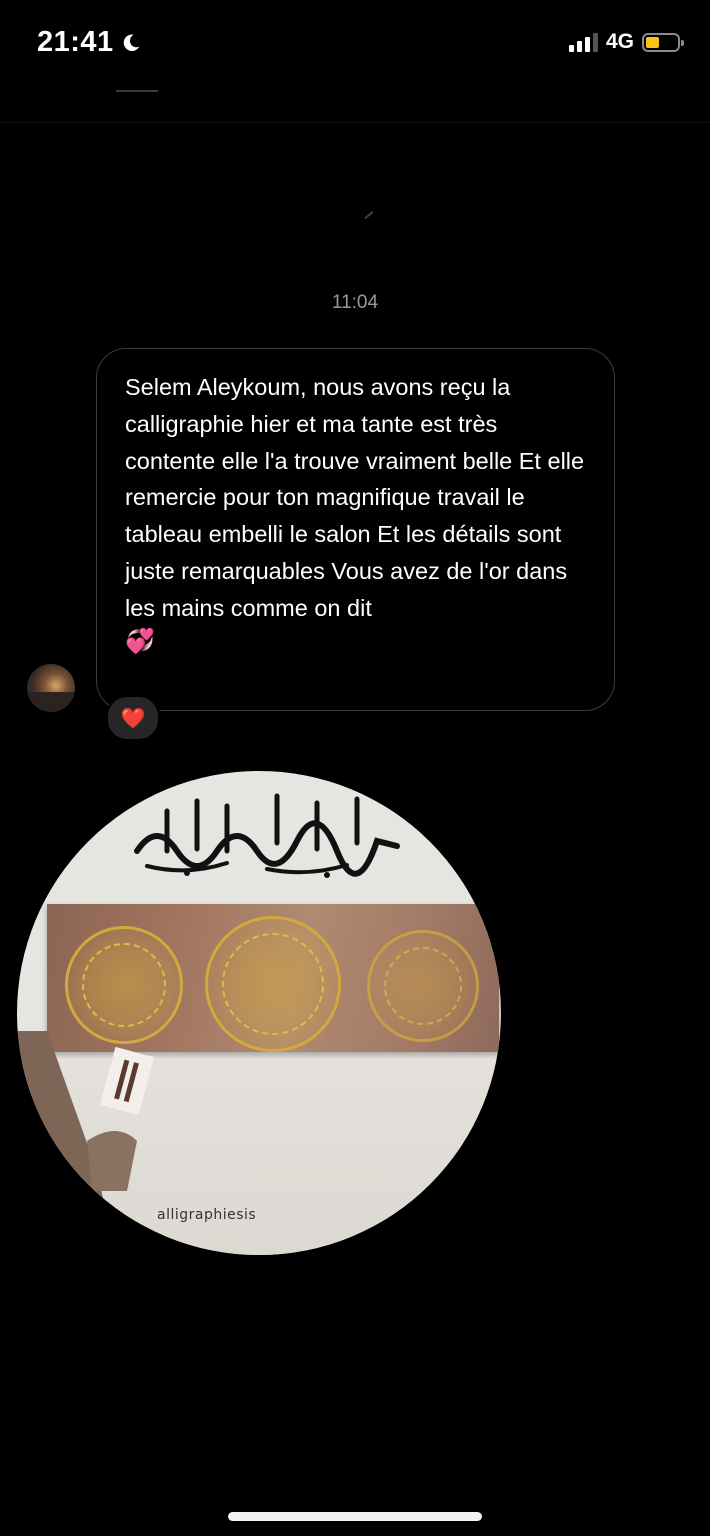 The height and width of the screenshot is (1536, 710). What do you see at coordinates (131, 42) in the screenshot?
I see `moon-icon` at bounding box center [131, 42].